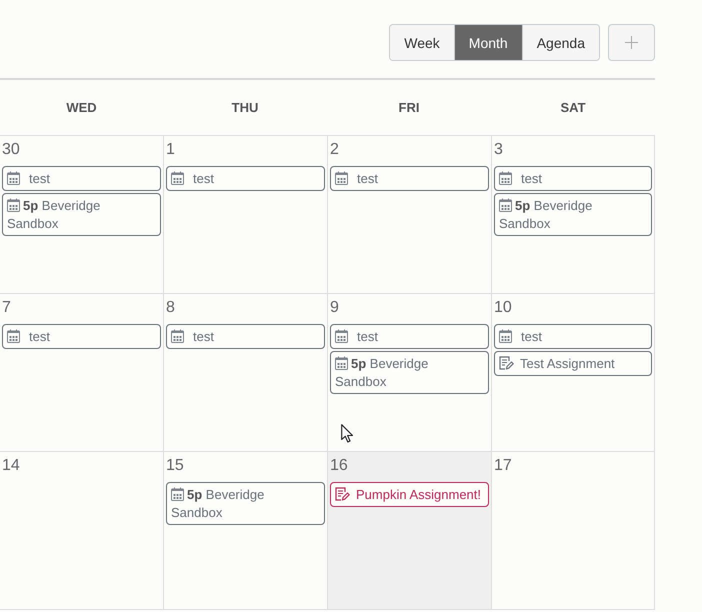 The width and height of the screenshot is (702, 612). Describe the element at coordinates (409, 494) in the screenshot. I see `assignment-event: Pumpkin Assignment!` at that location.